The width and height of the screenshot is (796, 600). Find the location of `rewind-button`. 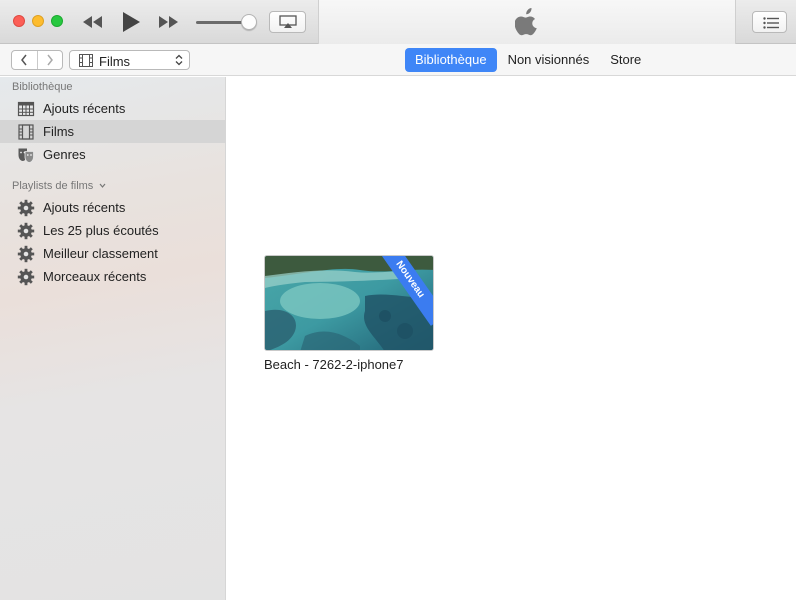

rewind-button is located at coordinates (93, 22).